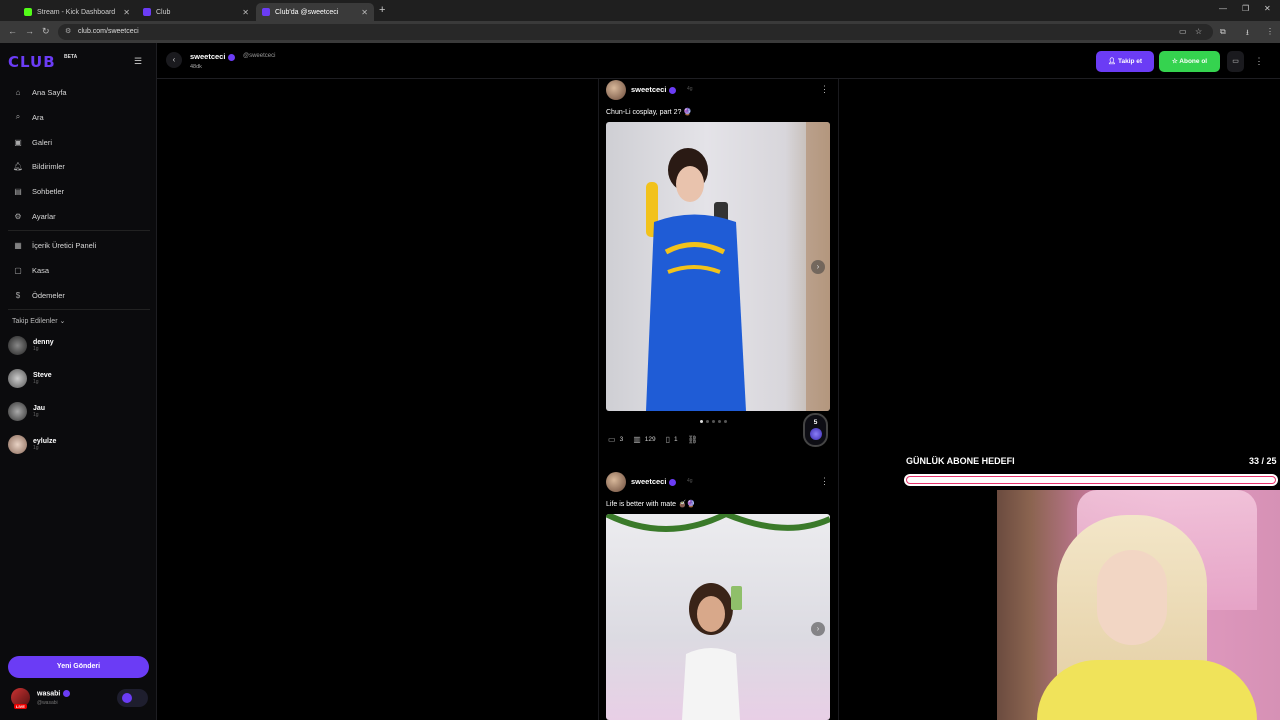  What do you see at coordinates (32, 62) in the screenshot?
I see `club-logo: CLUB` at bounding box center [32, 62].